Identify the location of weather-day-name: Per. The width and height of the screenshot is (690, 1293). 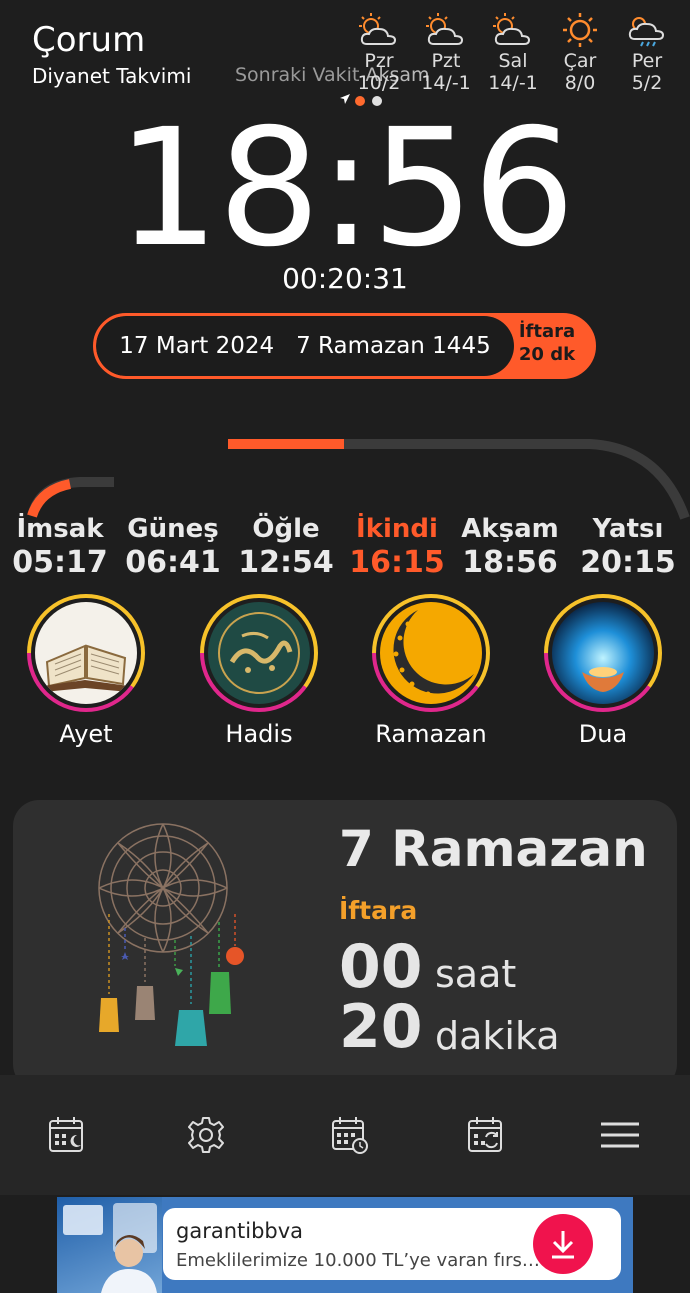
(647, 61).